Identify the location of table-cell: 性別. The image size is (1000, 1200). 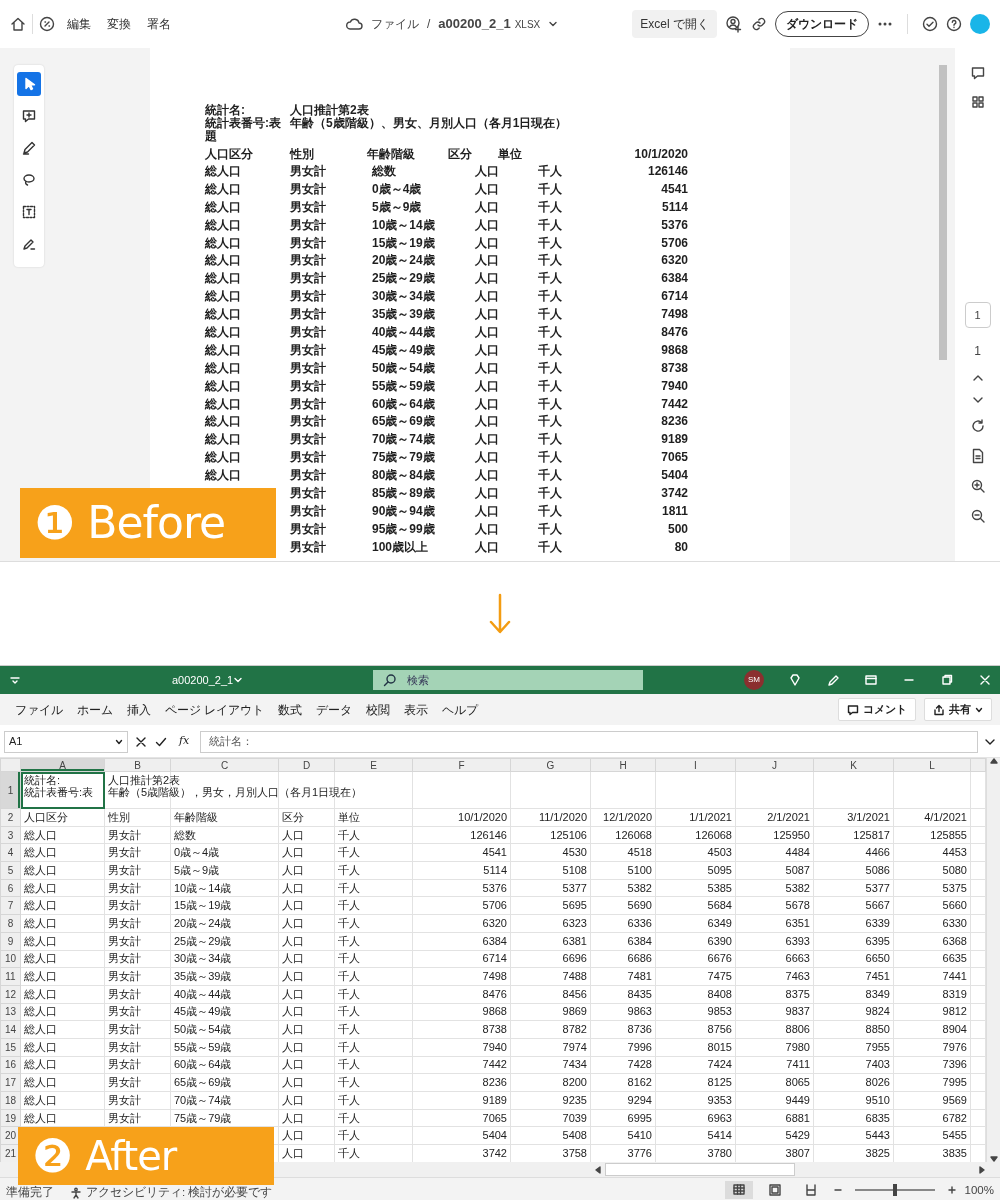
(137, 817).